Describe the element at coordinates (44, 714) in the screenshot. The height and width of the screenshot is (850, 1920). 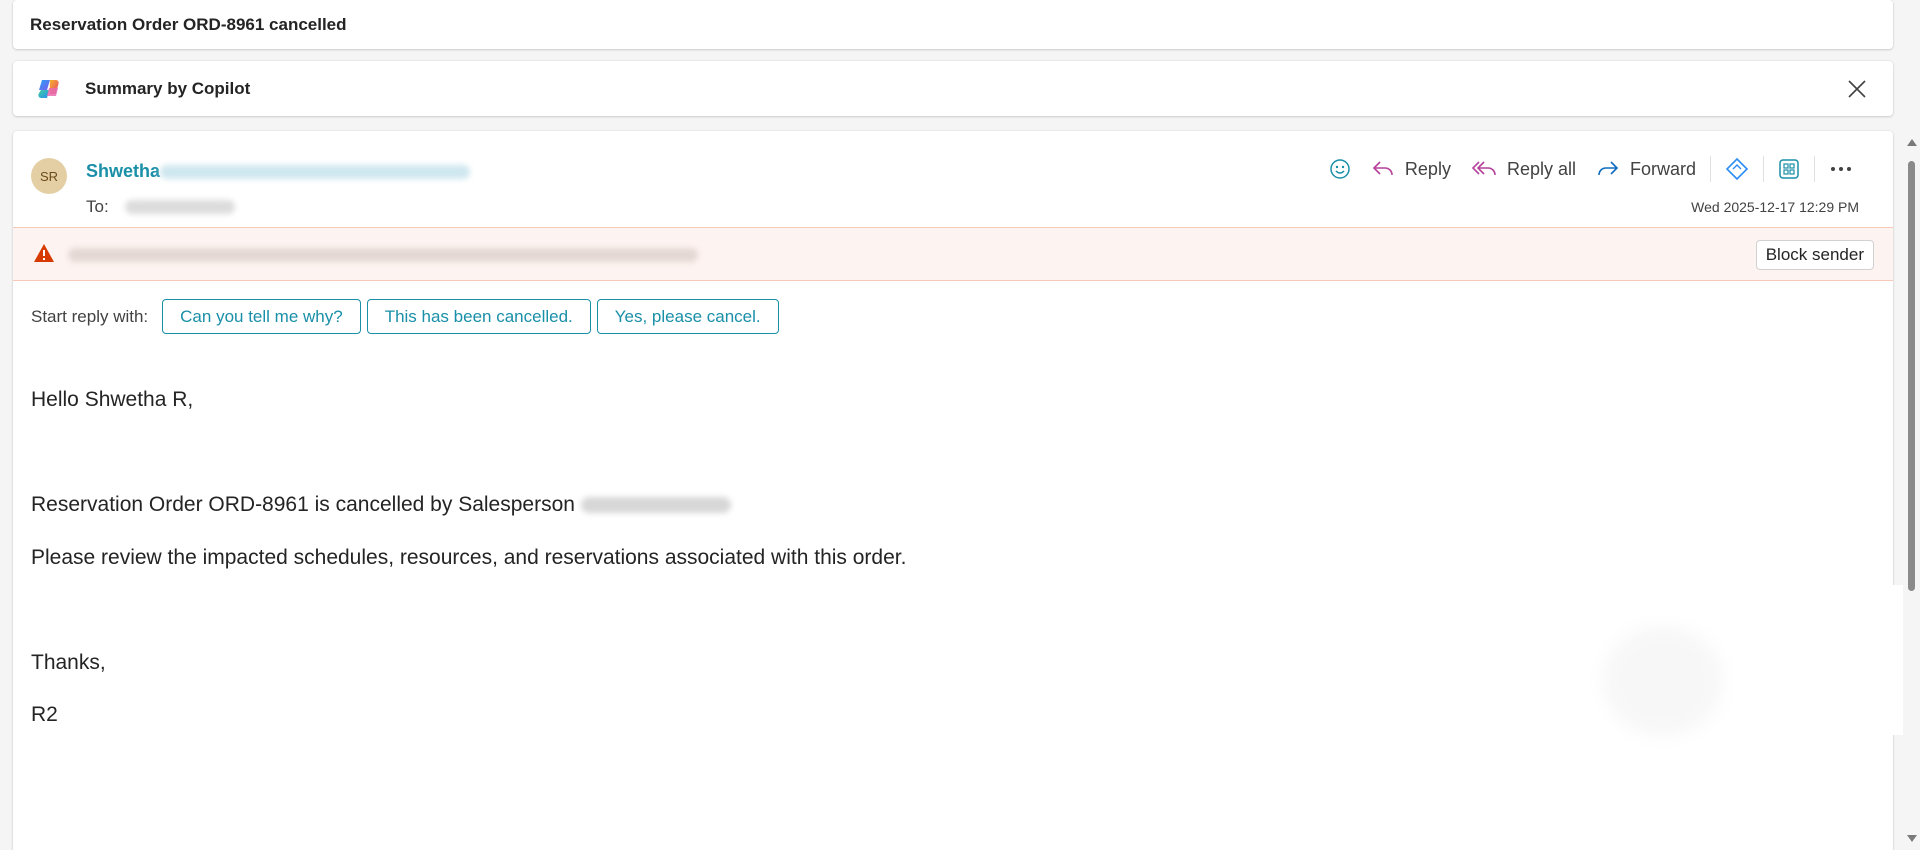
I see `body-signature: R2` at that location.